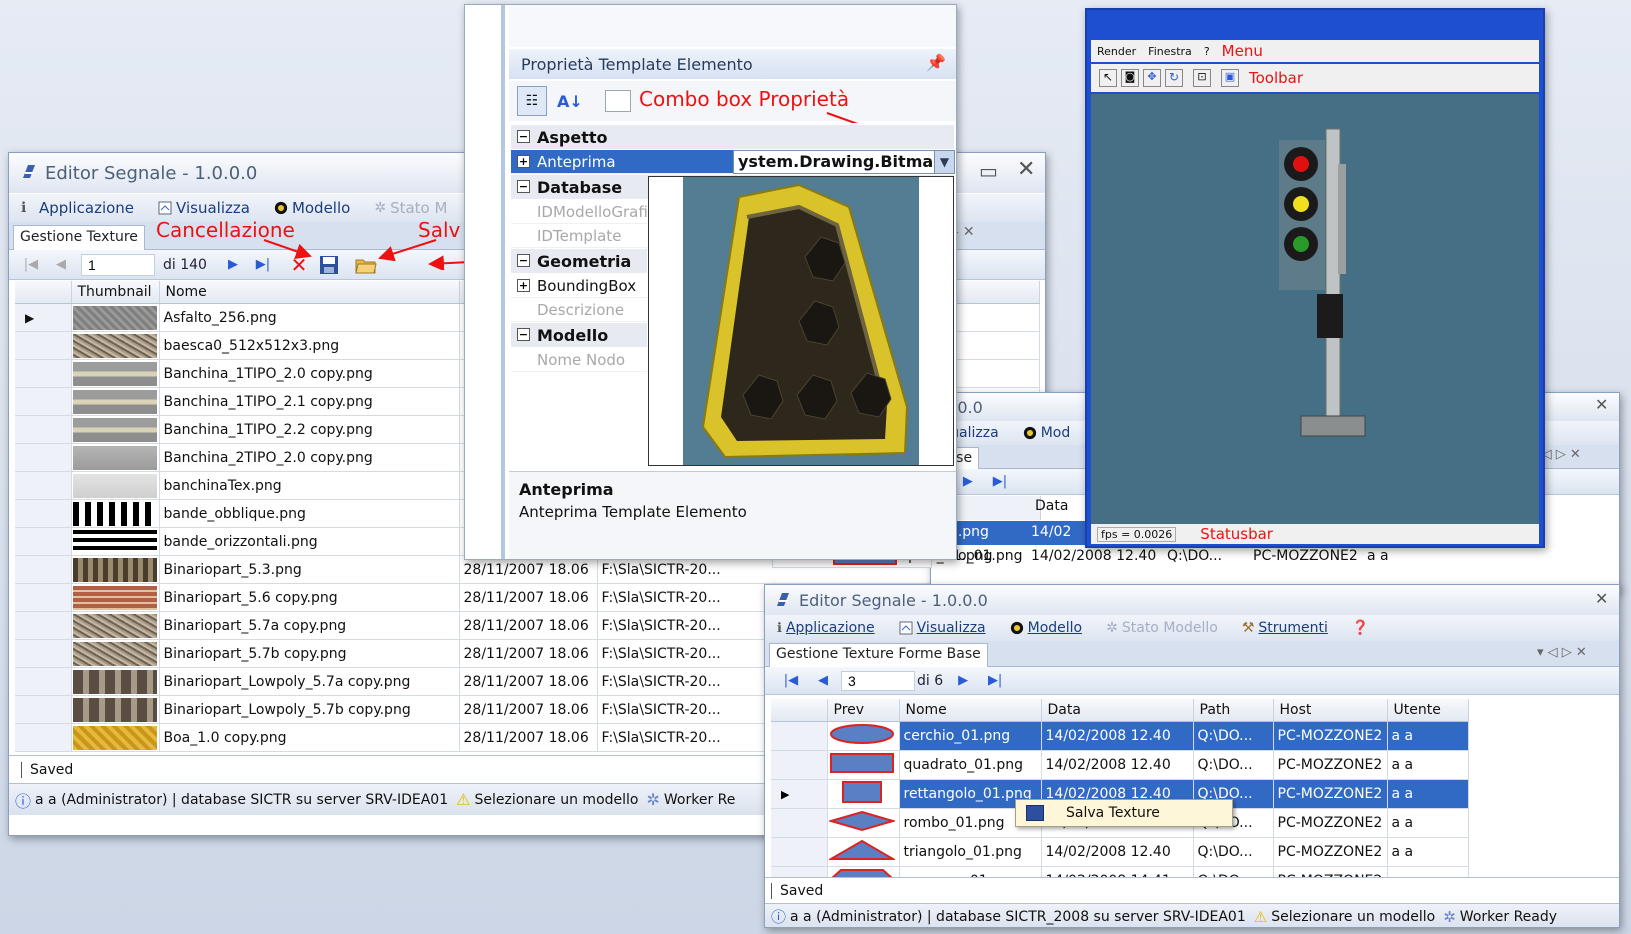 This screenshot has width=1631, height=934. What do you see at coordinates (944, 162) in the screenshot?
I see `combo-dropdown-icon: ▼` at bounding box center [944, 162].